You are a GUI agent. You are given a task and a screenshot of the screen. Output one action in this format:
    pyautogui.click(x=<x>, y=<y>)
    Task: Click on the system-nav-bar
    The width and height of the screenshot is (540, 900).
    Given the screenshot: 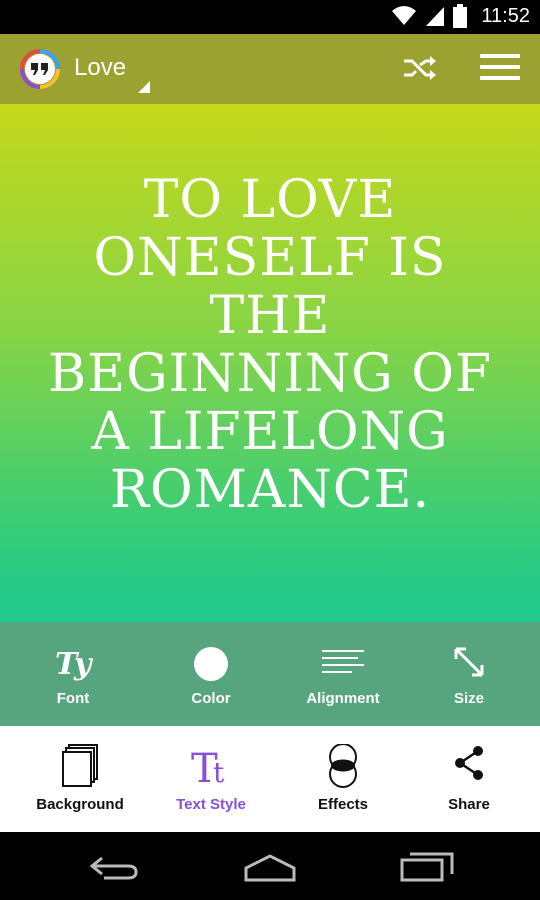 What is the action you would take?
    pyautogui.click(x=270, y=866)
    